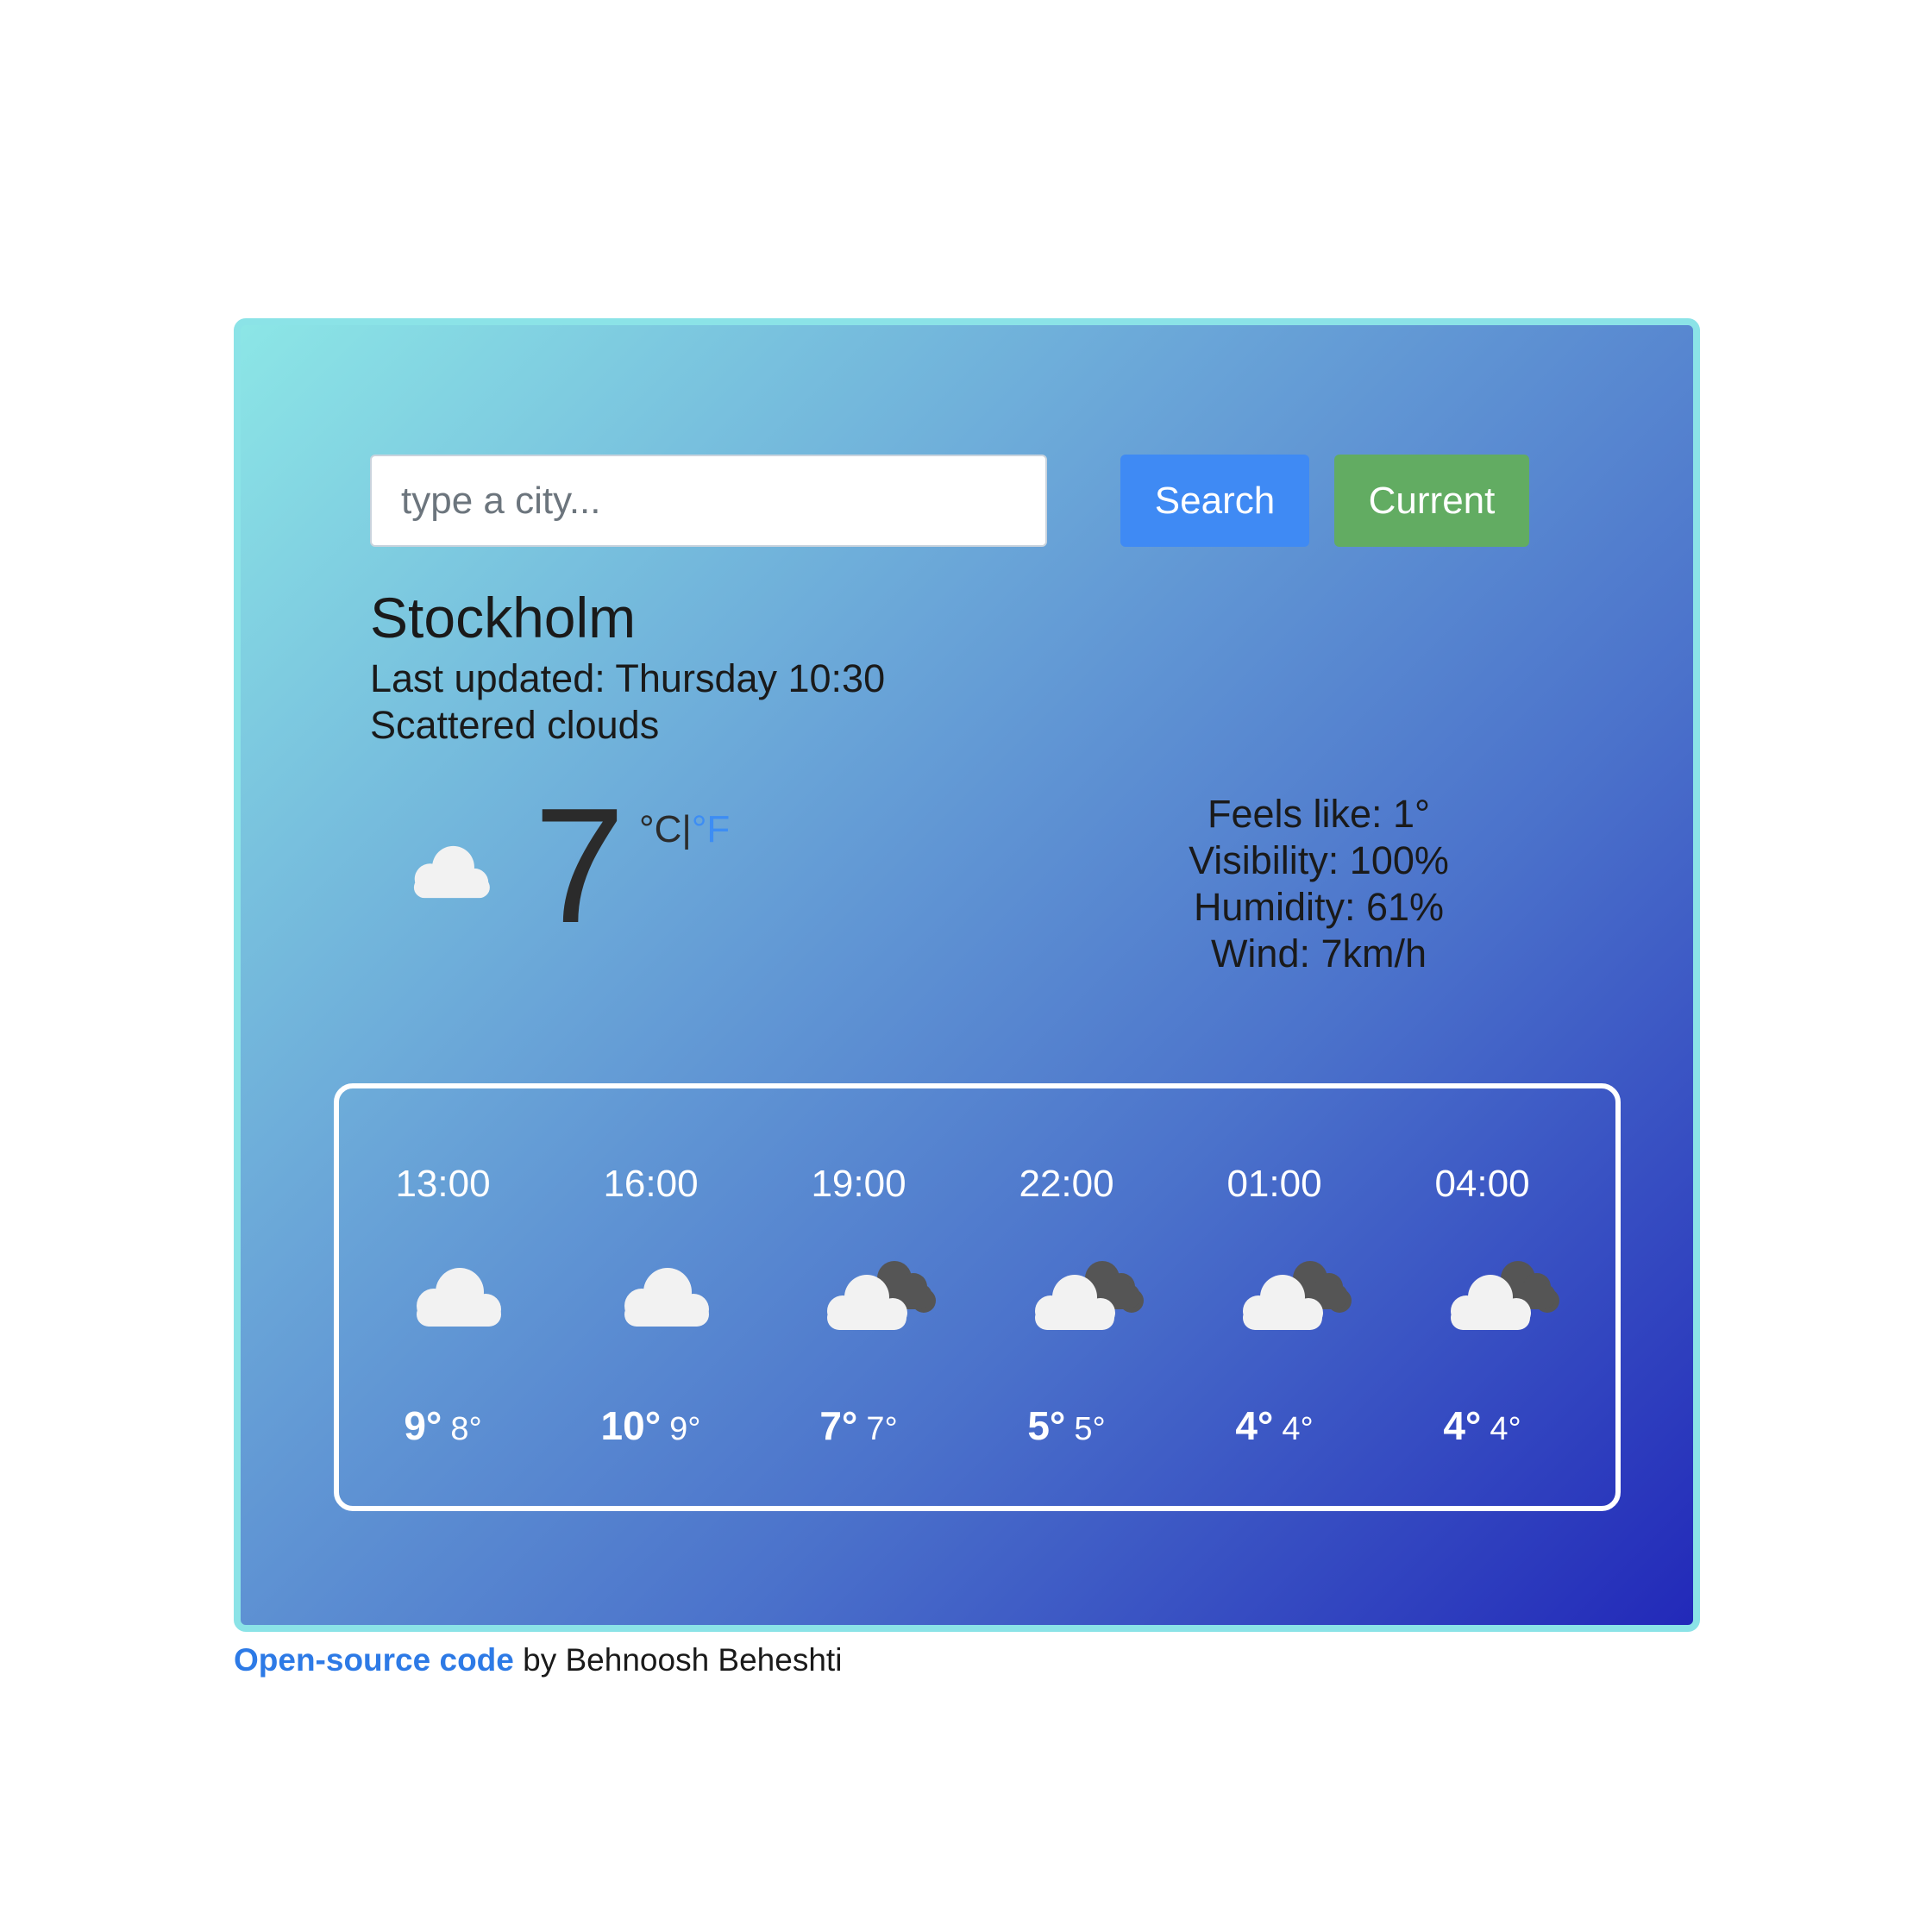 The image size is (1932, 1932). Describe the element at coordinates (1431, 501) in the screenshot. I see `current-location-button: Current` at that location.